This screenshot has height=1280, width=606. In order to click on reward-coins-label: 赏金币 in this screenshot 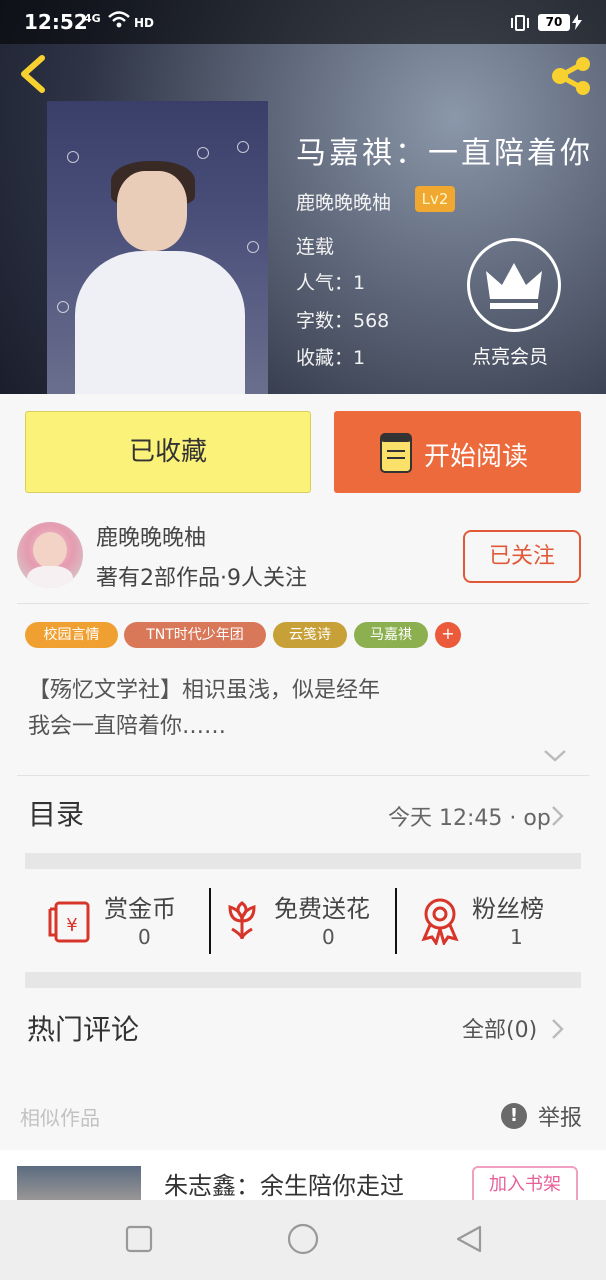, I will do `click(140, 909)`.